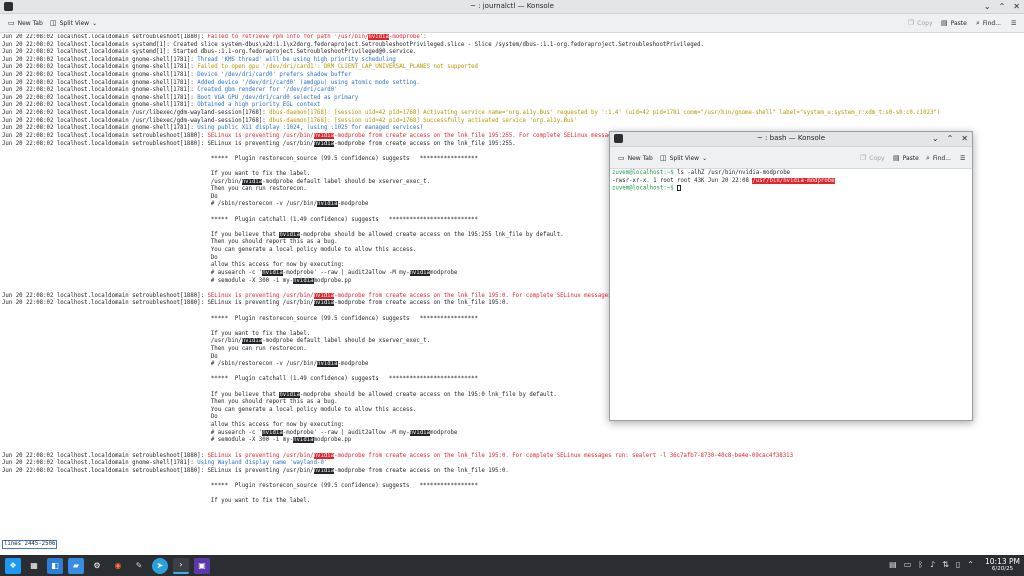 The height and width of the screenshot is (576, 1024). What do you see at coordinates (928, 158) in the screenshot?
I see `search-icon: ⌕` at bounding box center [928, 158].